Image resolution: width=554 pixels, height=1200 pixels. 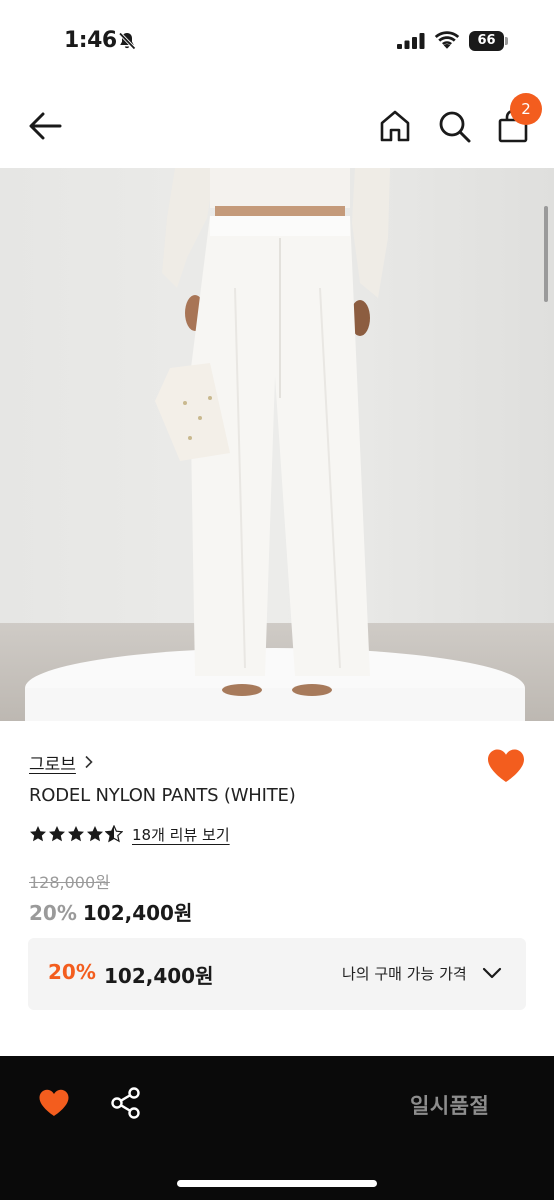 What do you see at coordinates (526, 109) in the screenshot?
I see `cart-count-badge: 2` at bounding box center [526, 109].